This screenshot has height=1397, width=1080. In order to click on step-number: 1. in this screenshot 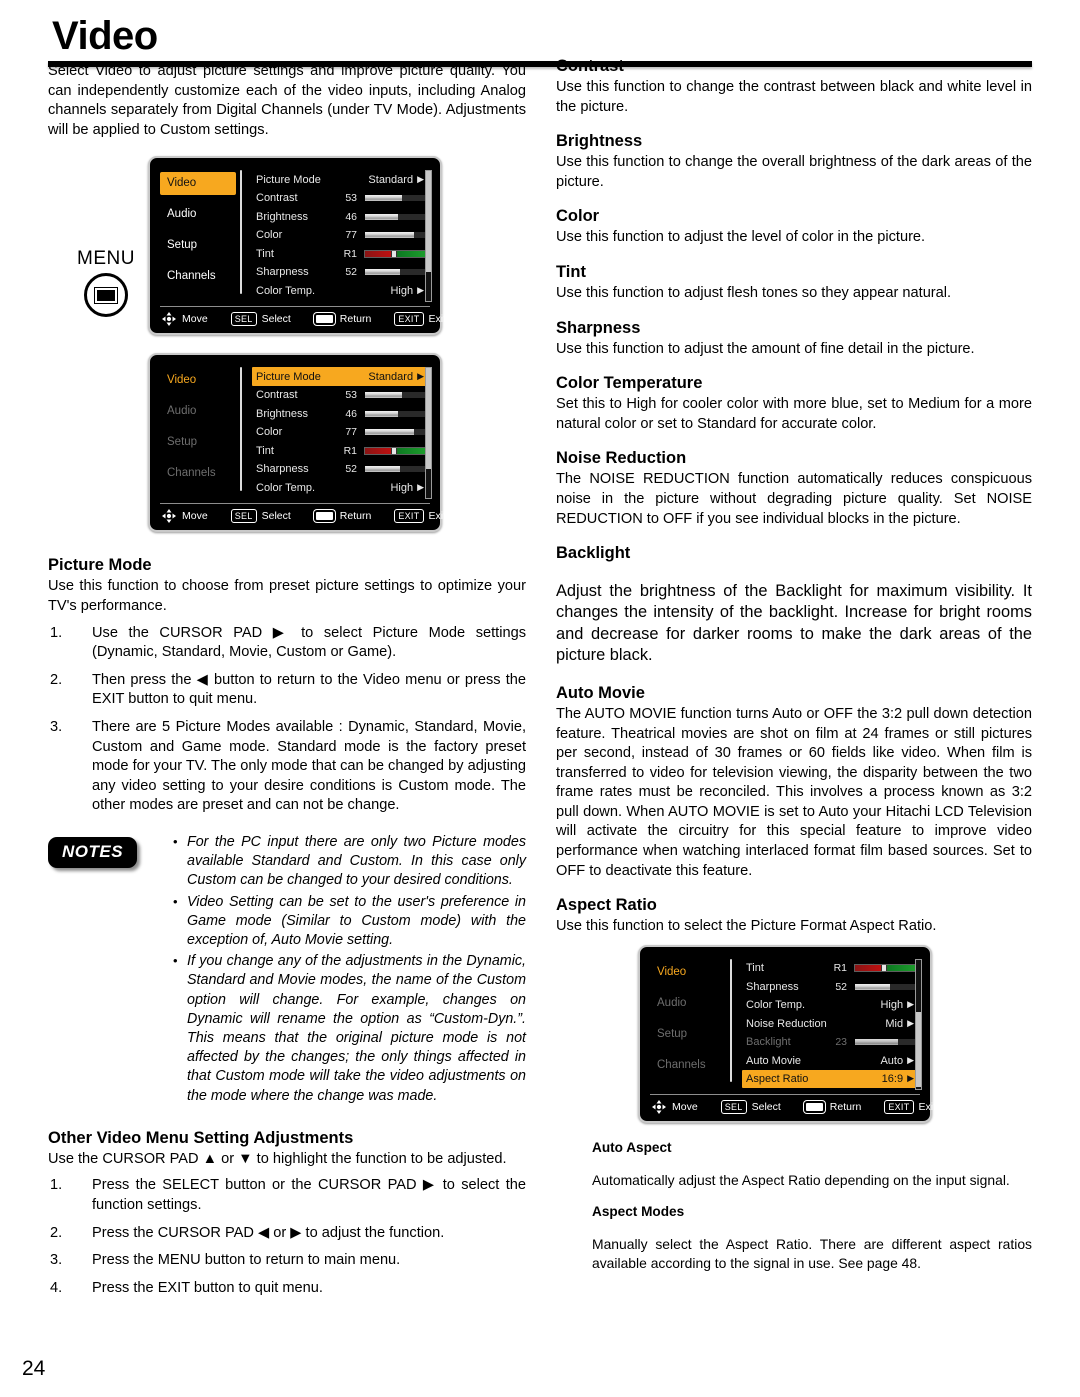, I will do `click(56, 632)`.